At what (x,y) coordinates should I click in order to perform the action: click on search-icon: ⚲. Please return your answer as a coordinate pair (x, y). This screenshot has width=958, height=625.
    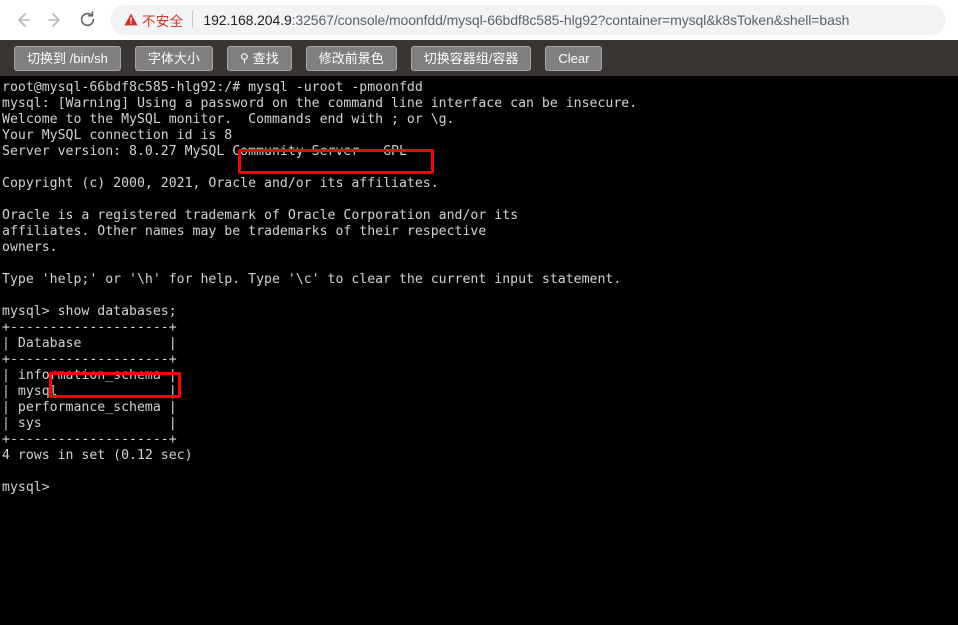
    Looking at the image, I should click on (244, 58).